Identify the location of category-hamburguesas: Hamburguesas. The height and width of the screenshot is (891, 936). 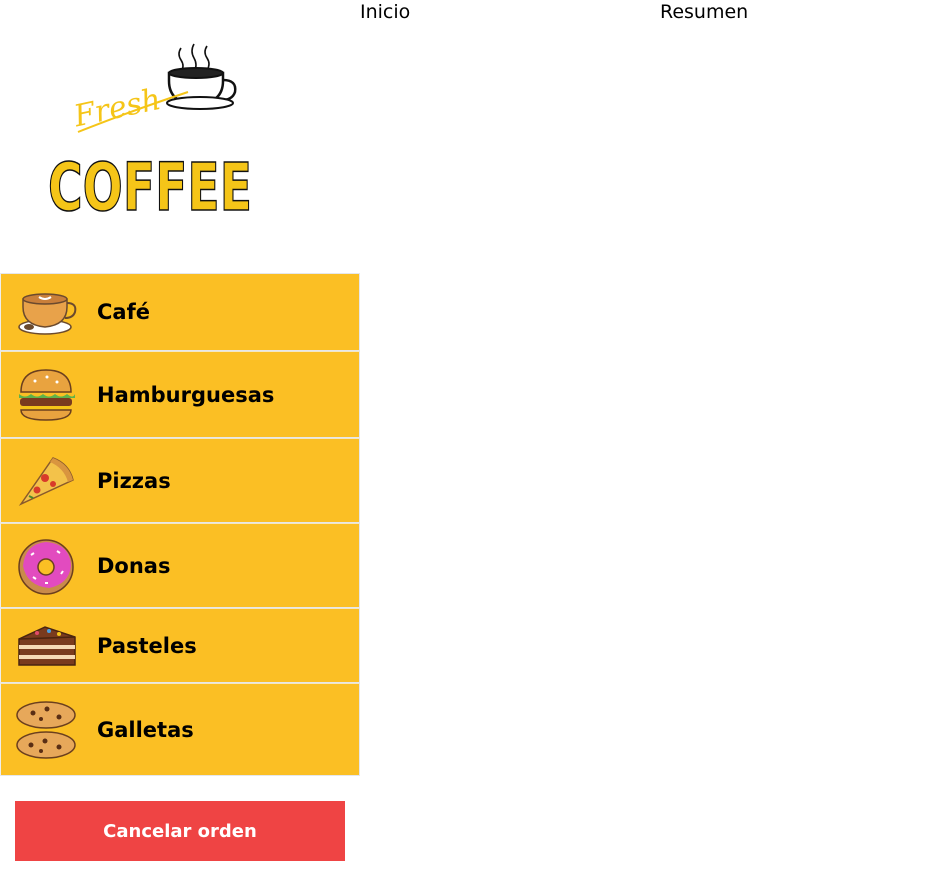
(180, 394).